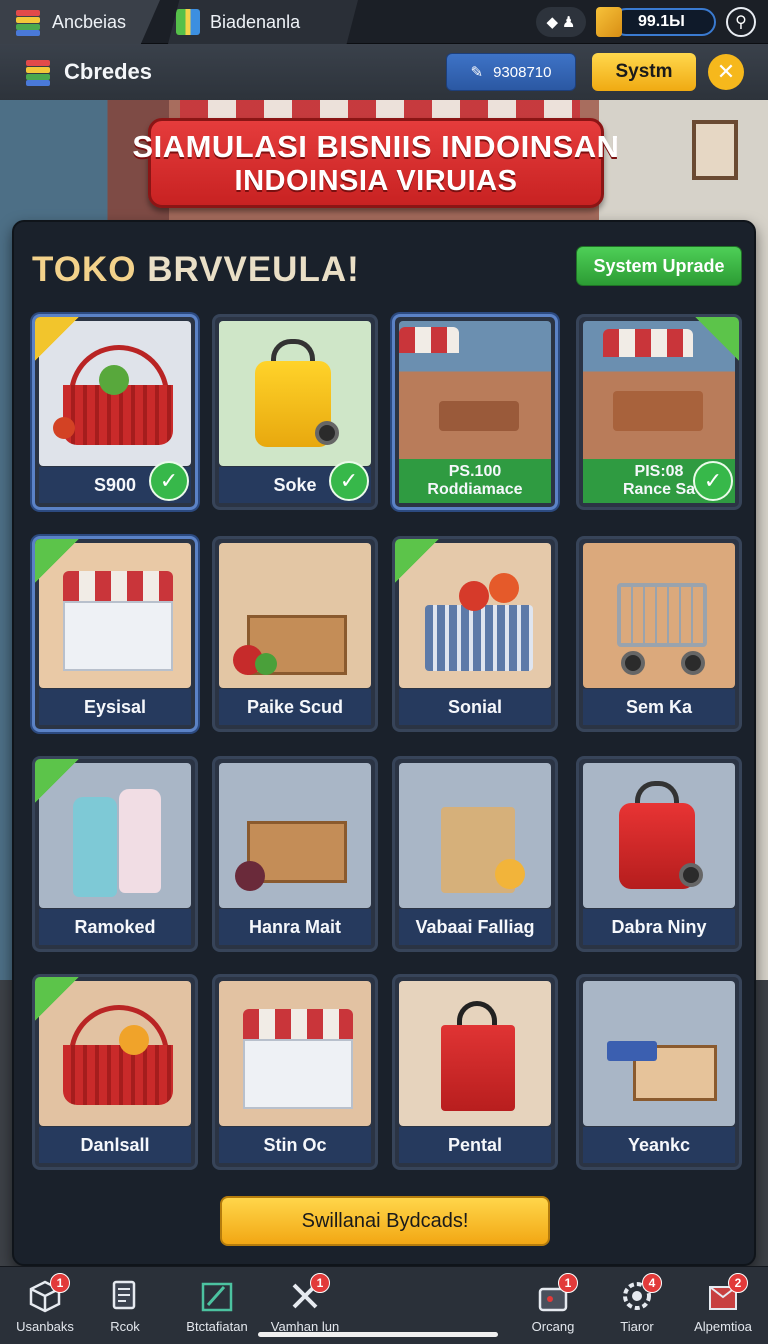 This screenshot has height=1344, width=768. Describe the element at coordinates (125, 1326) in the screenshot. I see `nav-label: Rcok` at that location.